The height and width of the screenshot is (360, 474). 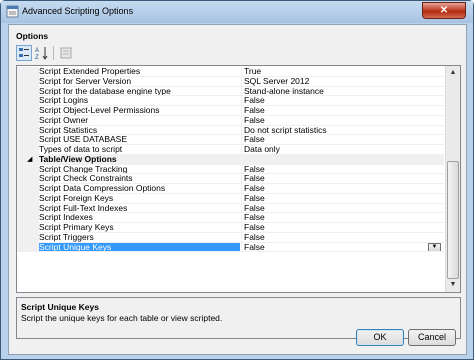 I want to click on grid-property-row: Script USE DATABASE False, so click(x=238, y=140).